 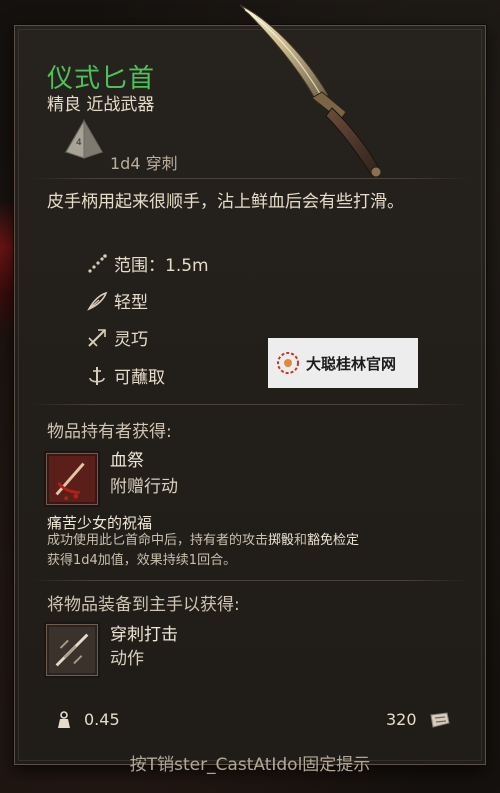 What do you see at coordinates (439, 719) in the screenshot?
I see `coin-icon` at bounding box center [439, 719].